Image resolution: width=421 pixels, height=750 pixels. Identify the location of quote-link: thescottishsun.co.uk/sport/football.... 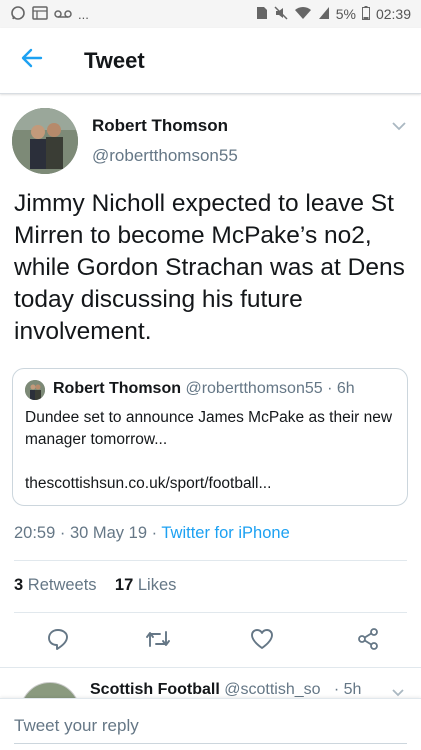
(148, 484).